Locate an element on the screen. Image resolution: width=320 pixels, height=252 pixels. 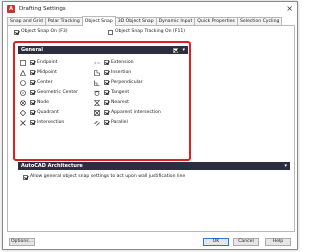
nearest-icon is located at coordinates (97, 102).